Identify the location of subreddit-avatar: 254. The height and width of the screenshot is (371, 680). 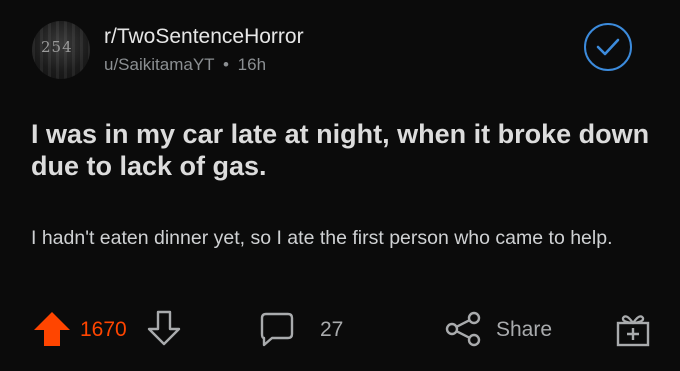
(61, 50).